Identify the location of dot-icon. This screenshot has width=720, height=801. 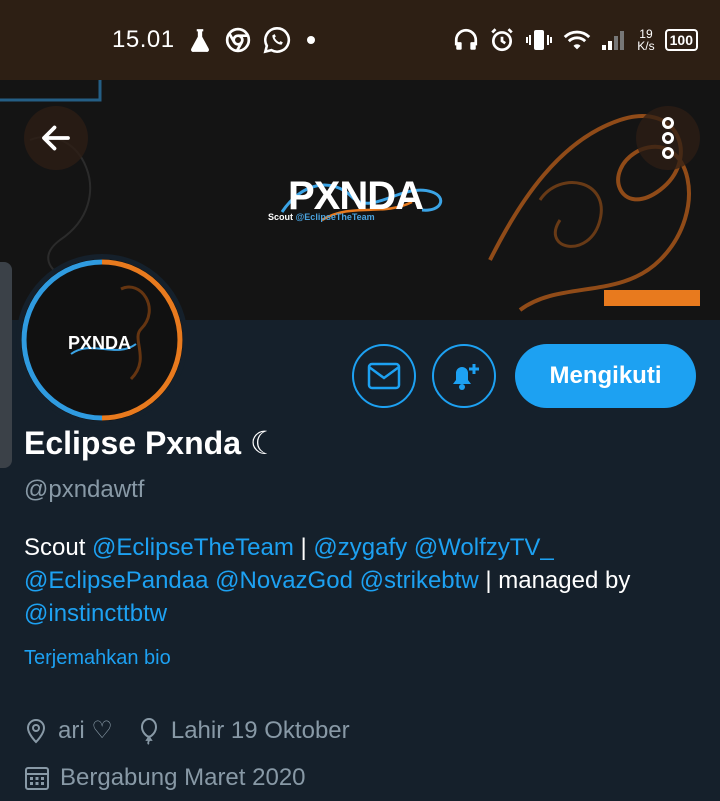
(311, 40).